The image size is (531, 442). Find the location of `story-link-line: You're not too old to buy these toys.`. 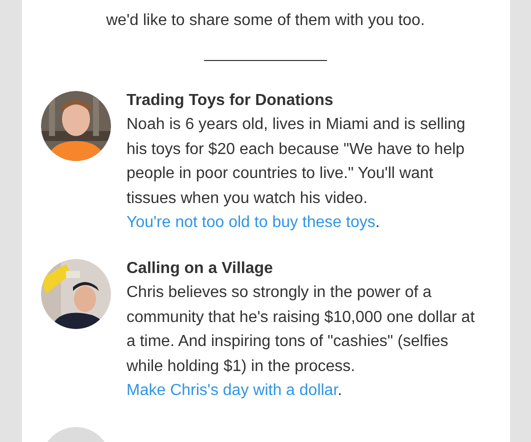

story-link-line: You're not too old to buy these toys. is located at coordinates (253, 223).